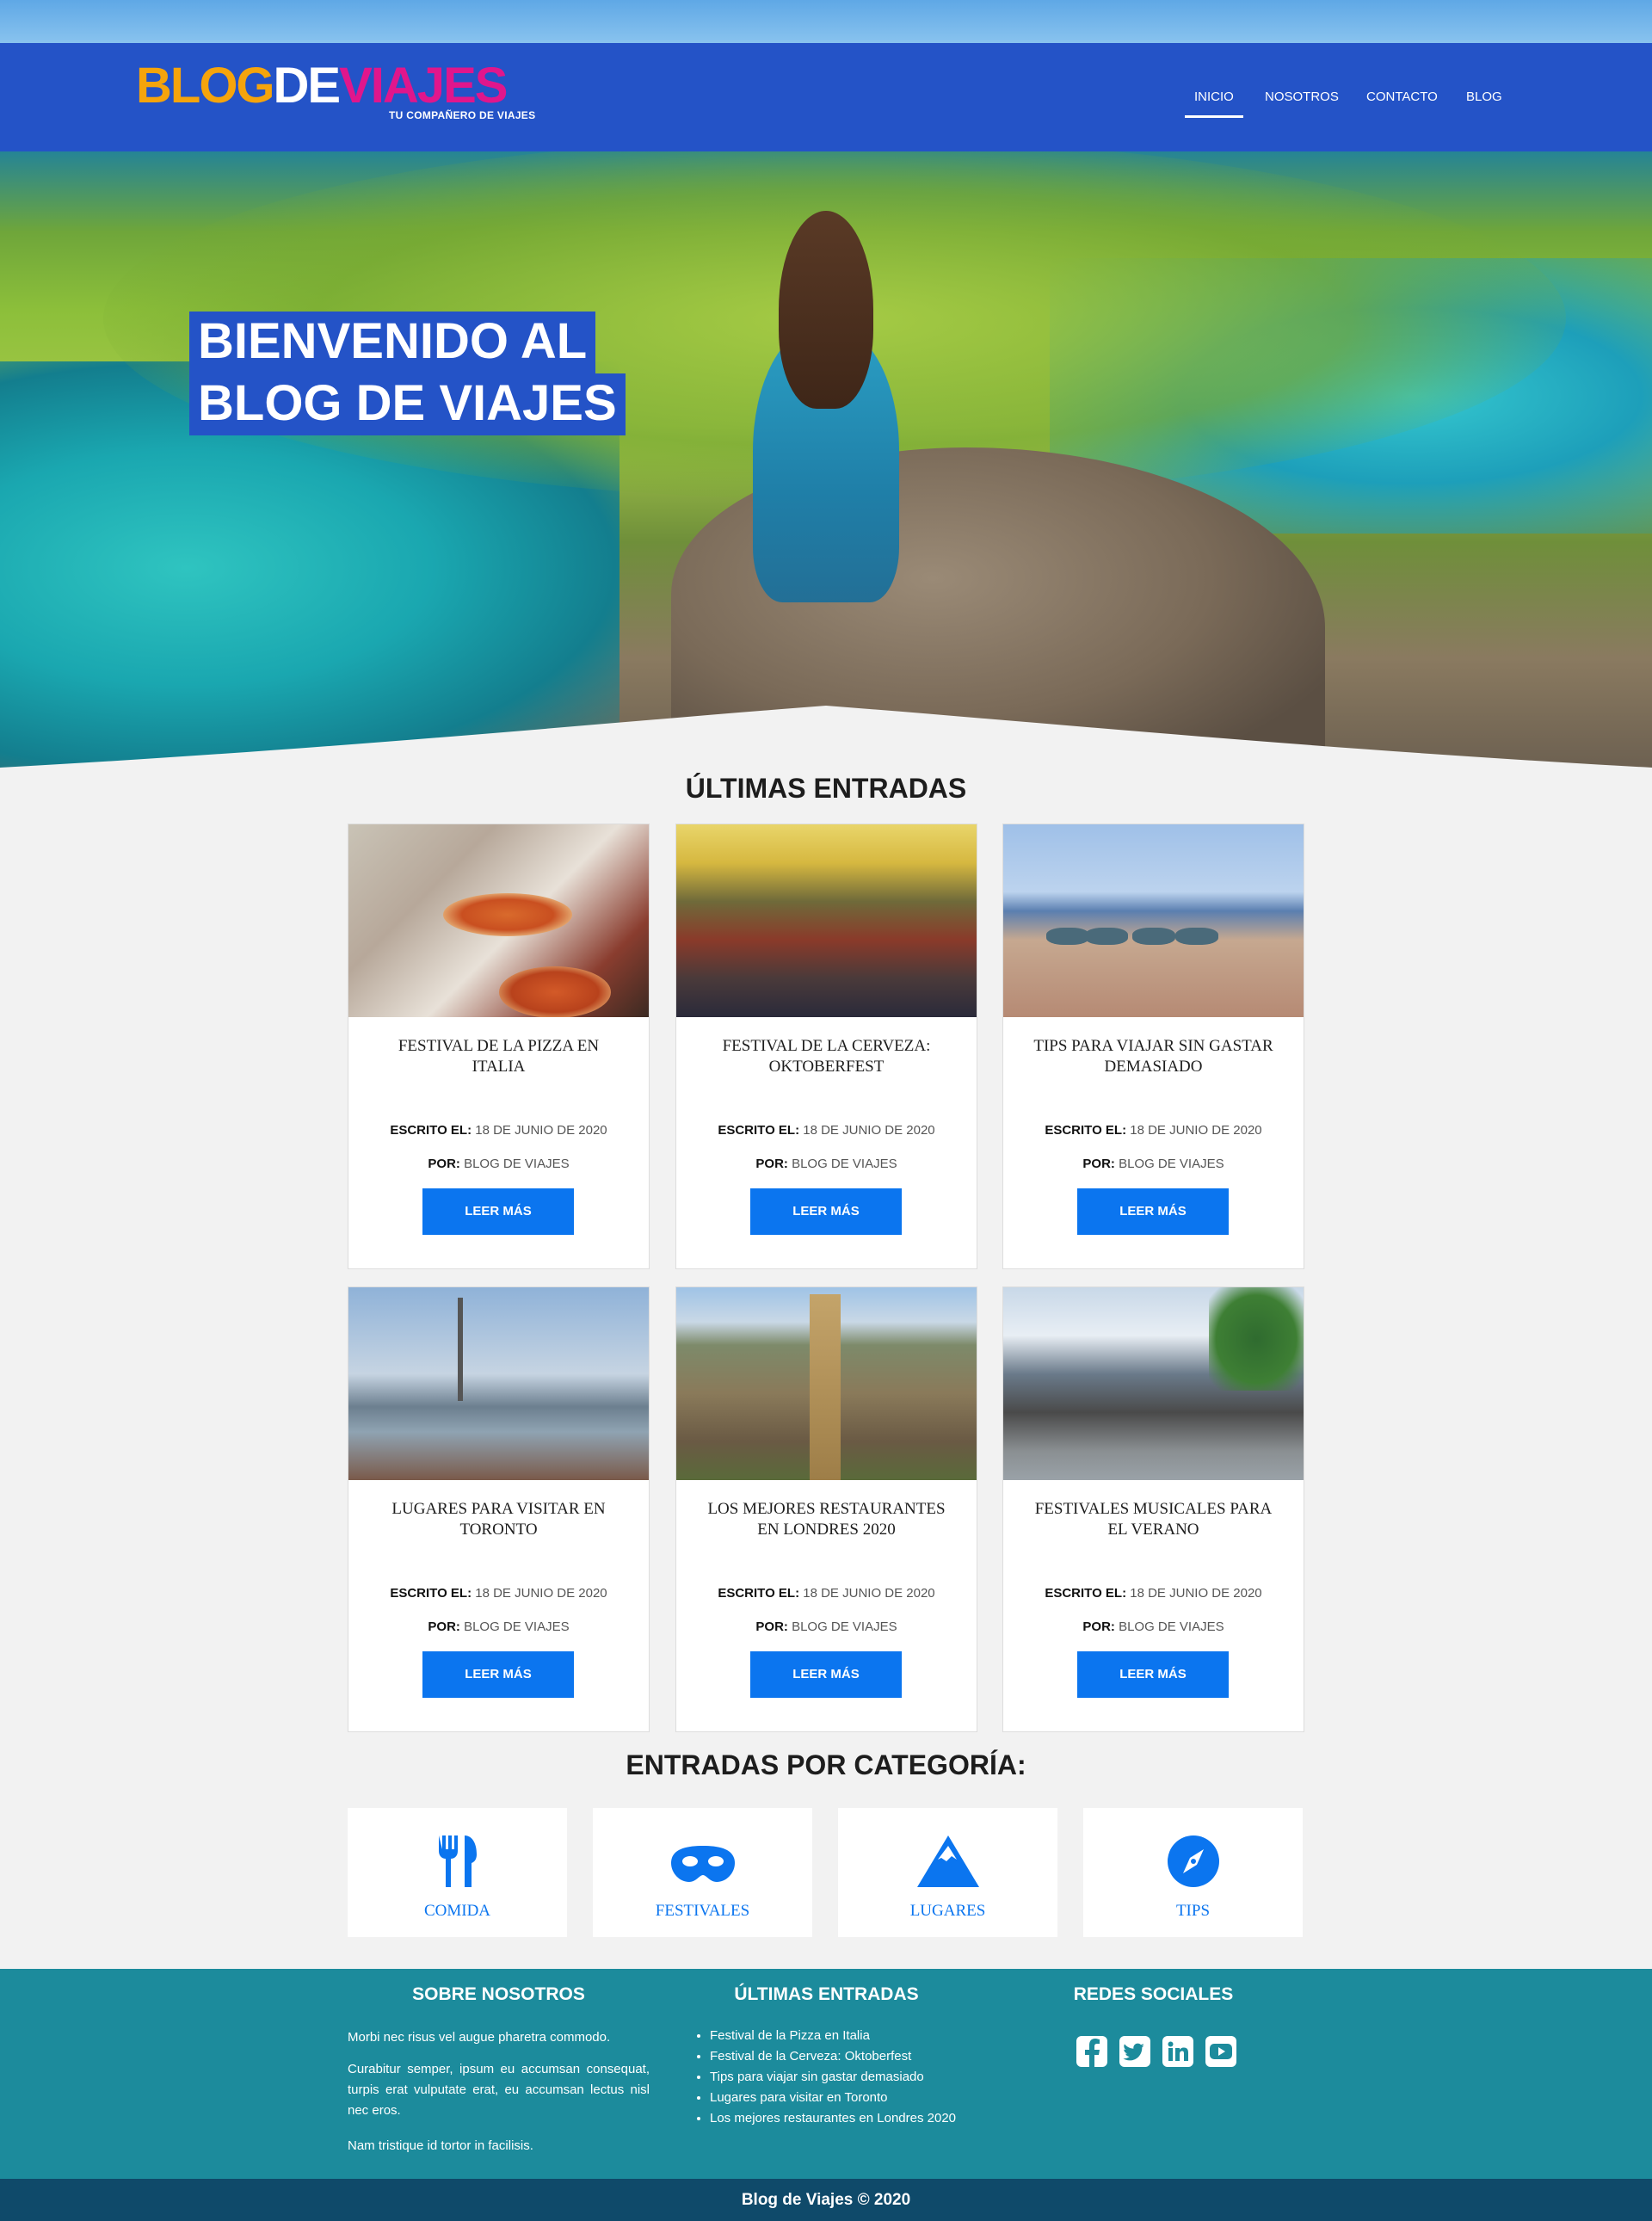 The height and width of the screenshot is (2221, 1652). Describe the element at coordinates (1153, 1519) in the screenshot. I see `post-title: FESTIVALES MUSICALES PARA EL VERANO` at that location.